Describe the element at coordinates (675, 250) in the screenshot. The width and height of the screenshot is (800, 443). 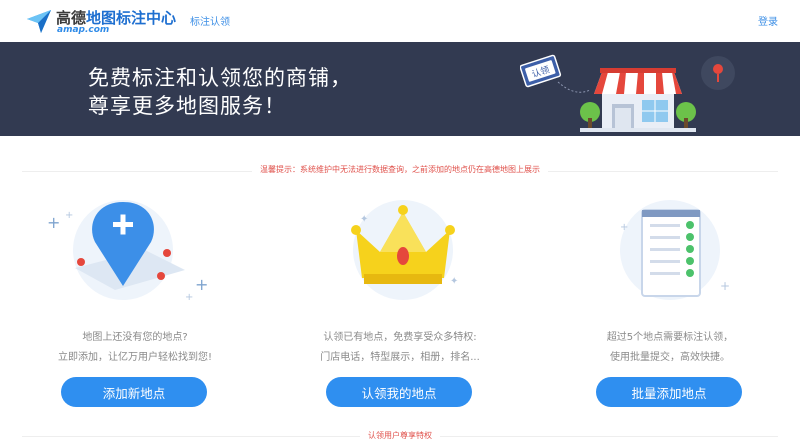
I see `checklist-illustration: + +` at that location.